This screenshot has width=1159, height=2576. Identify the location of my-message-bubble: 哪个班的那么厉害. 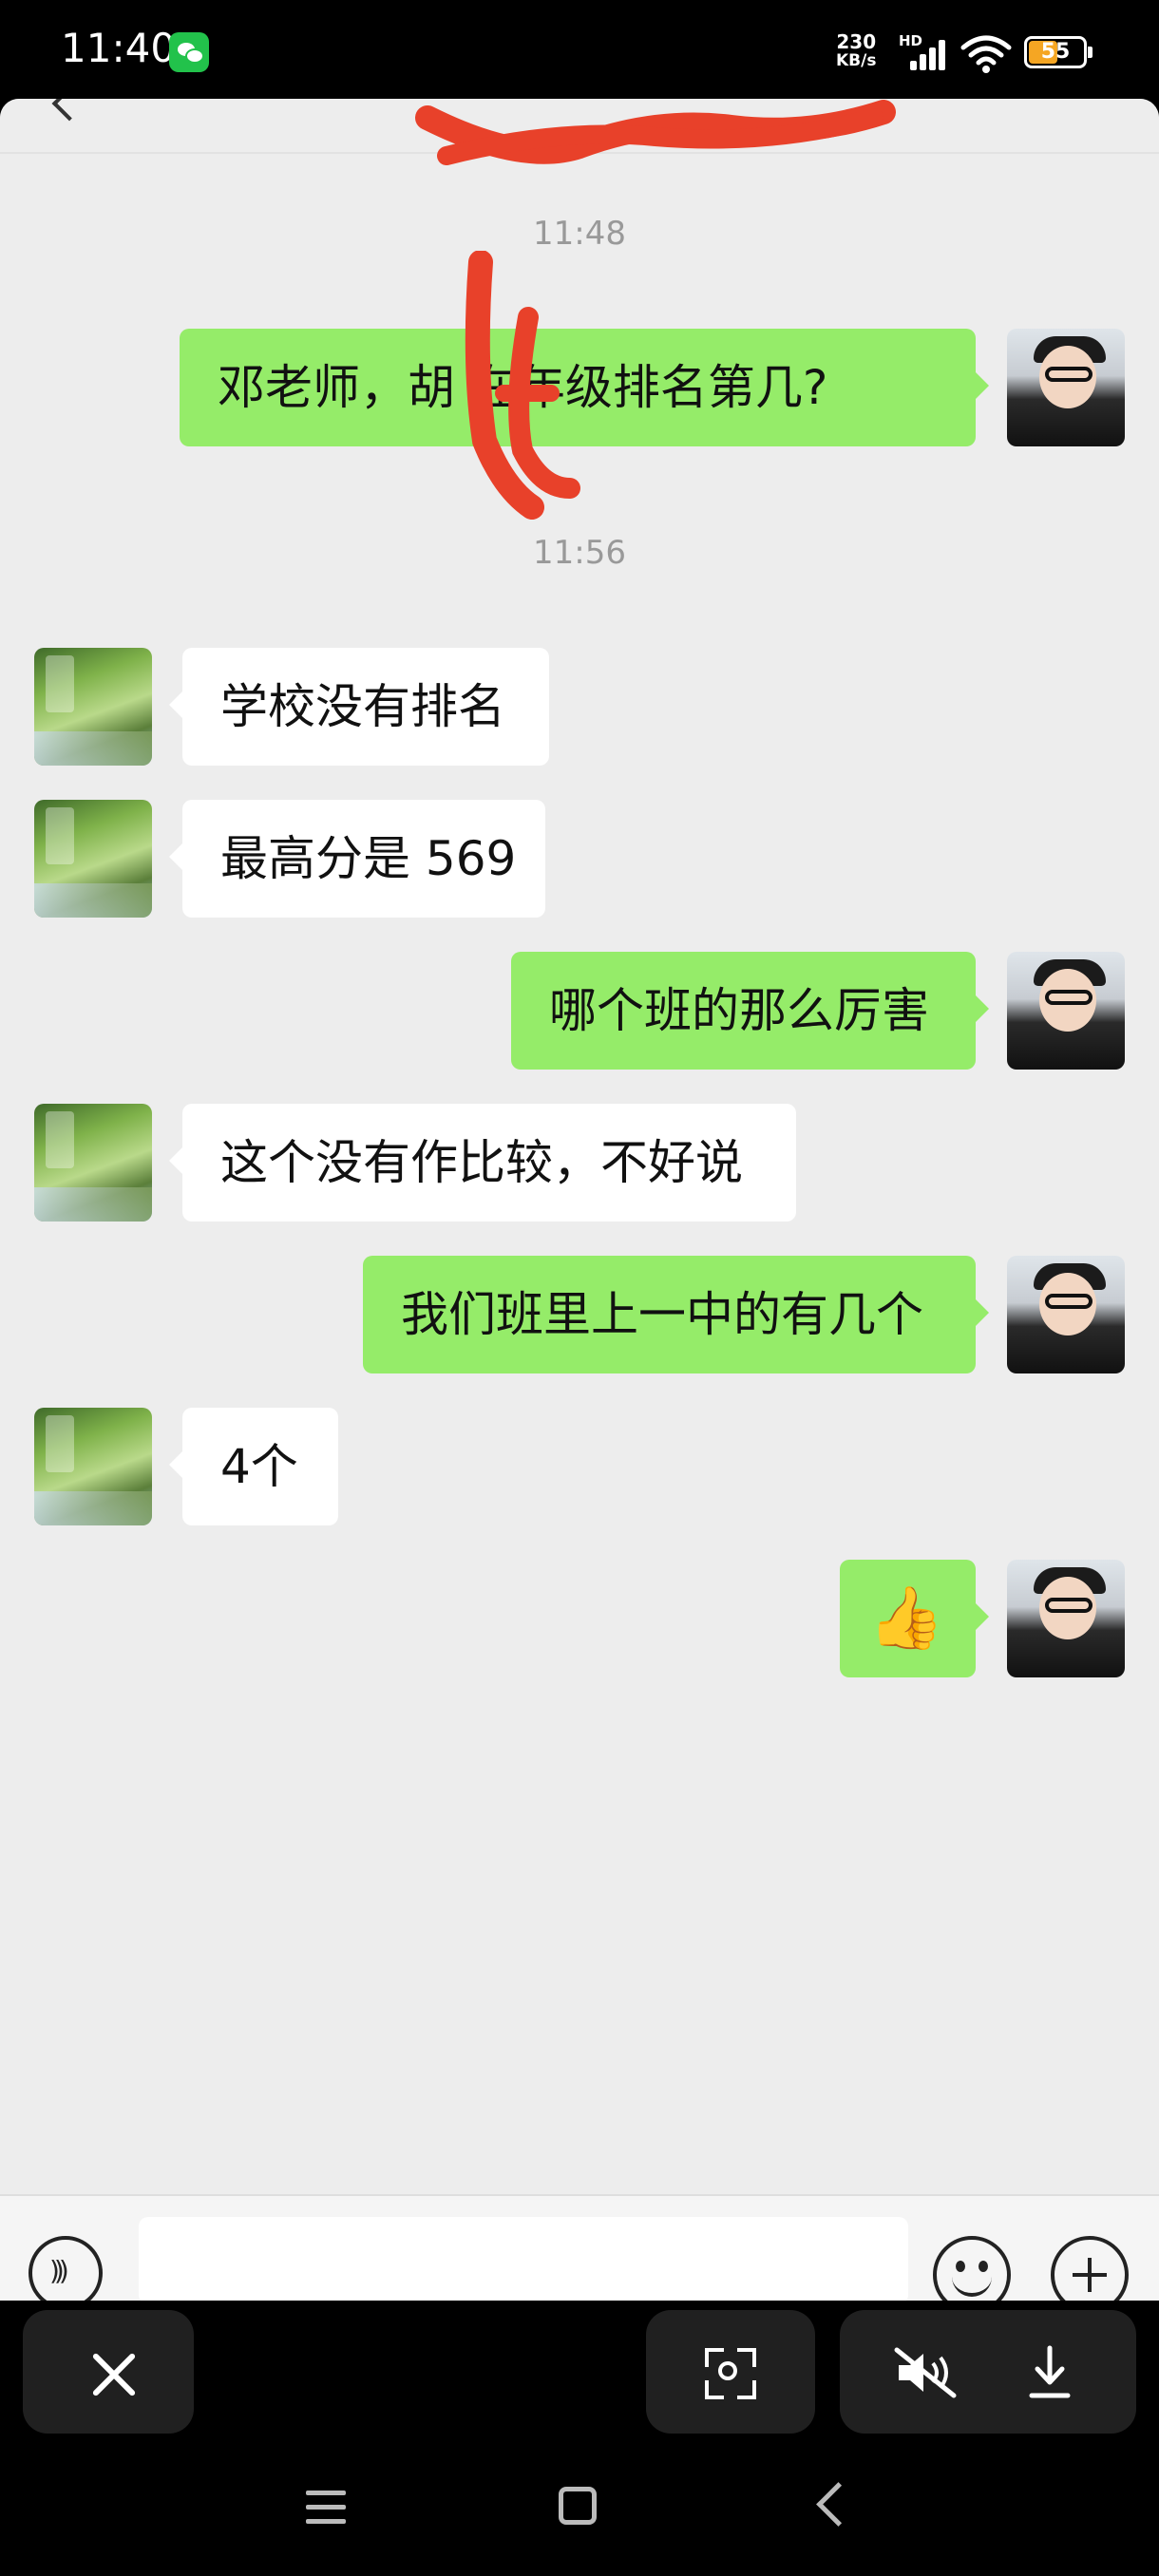
(750, 1011).